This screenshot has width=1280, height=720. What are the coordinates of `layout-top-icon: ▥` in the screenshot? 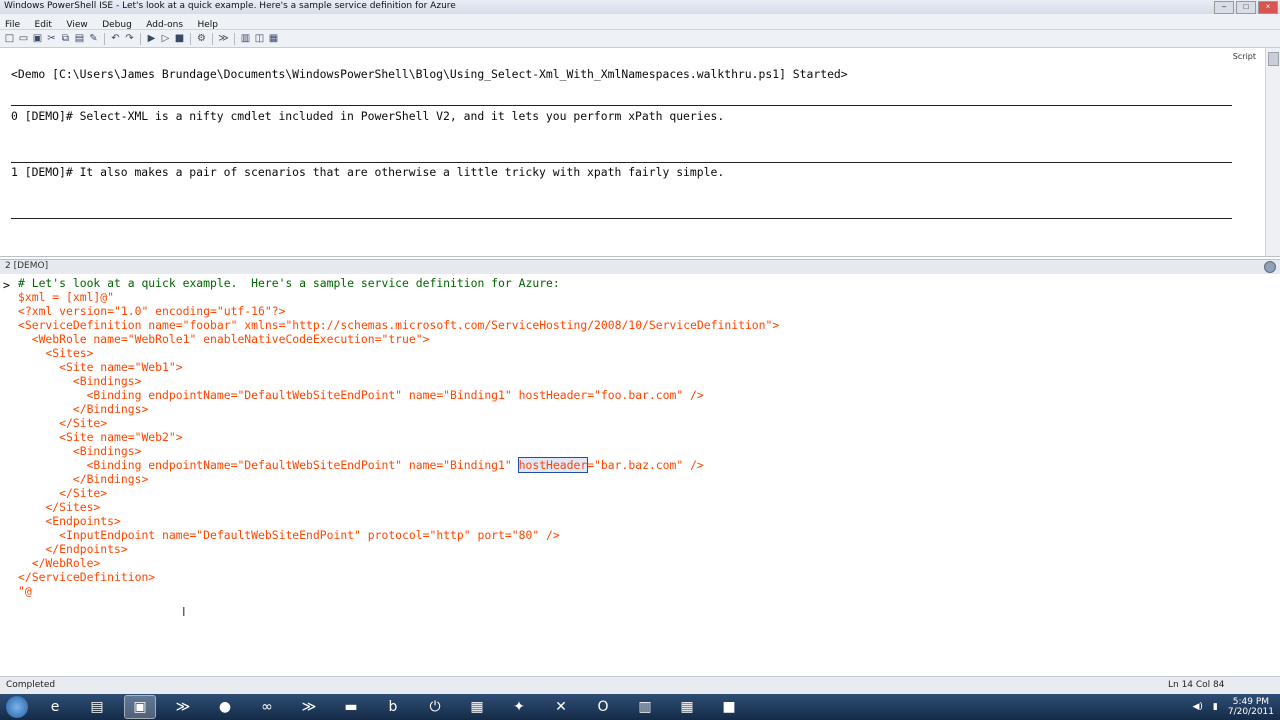 It's located at (245, 38).